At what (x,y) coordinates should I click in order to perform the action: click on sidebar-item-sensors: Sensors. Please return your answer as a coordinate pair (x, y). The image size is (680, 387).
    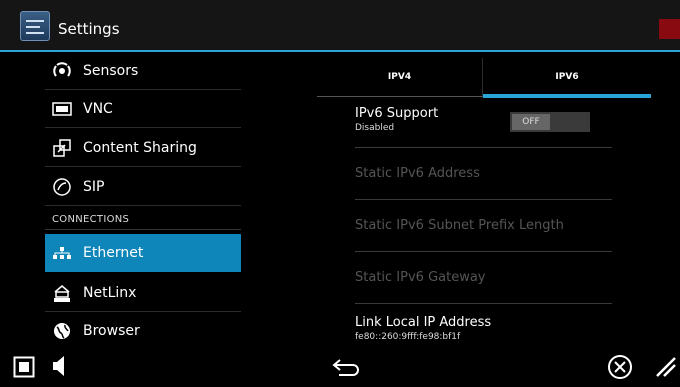
    Looking at the image, I should click on (143, 71).